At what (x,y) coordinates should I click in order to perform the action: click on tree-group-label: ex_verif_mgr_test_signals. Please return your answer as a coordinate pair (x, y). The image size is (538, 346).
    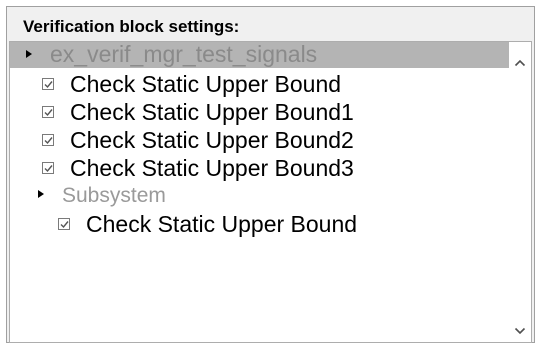
    Looking at the image, I should click on (184, 54).